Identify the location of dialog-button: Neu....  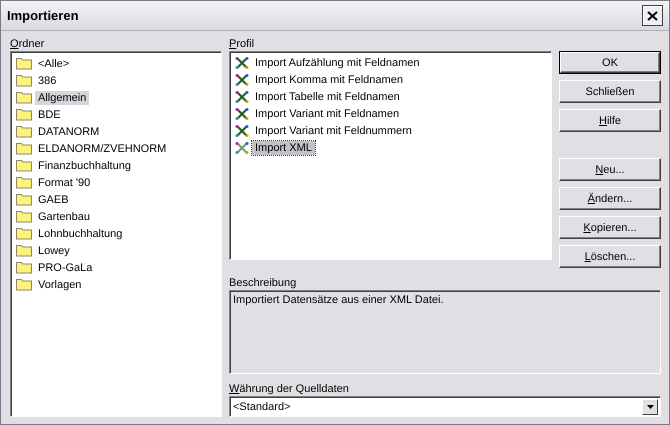
(610, 169).